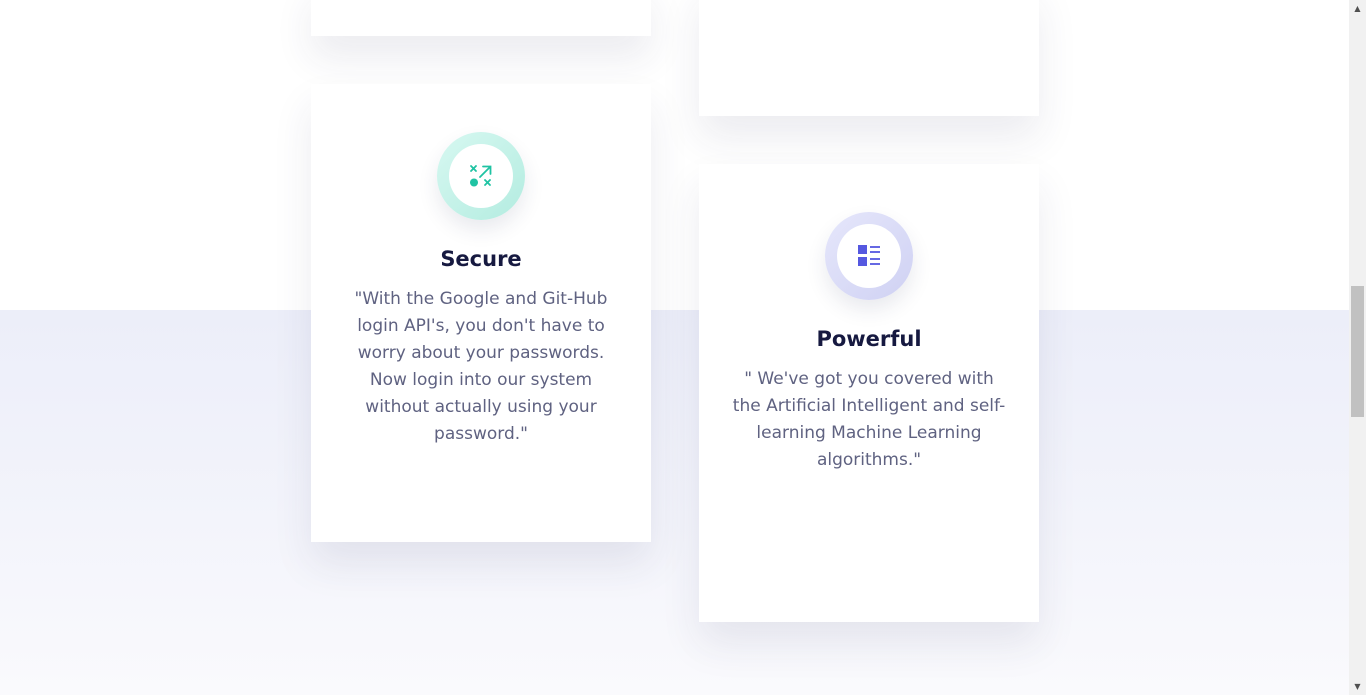 Image resolution: width=1366 pixels, height=695 pixels. Describe the element at coordinates (869, 58) in the screenshot. I see `feature-card-partial-right` at that location.